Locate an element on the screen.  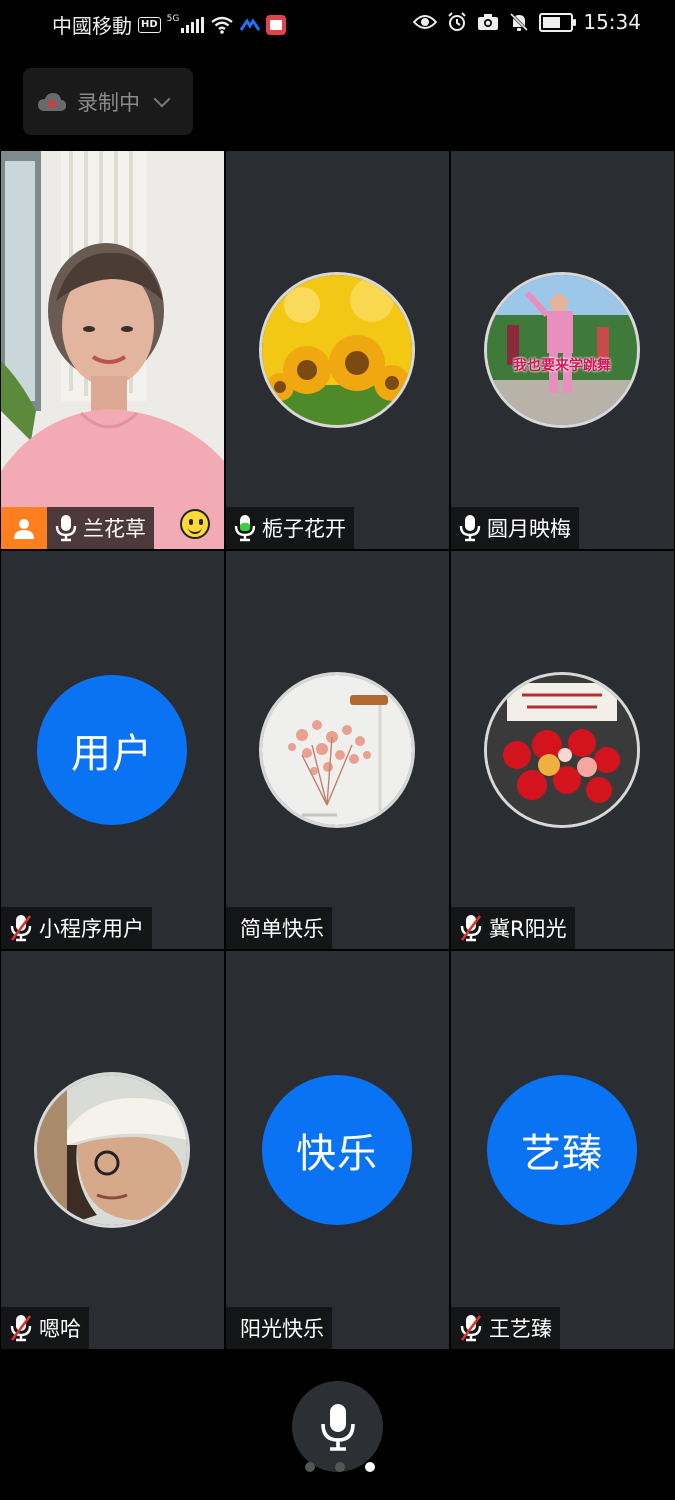
participant-name: 栀子花开 is located at coordinates (304, 529).